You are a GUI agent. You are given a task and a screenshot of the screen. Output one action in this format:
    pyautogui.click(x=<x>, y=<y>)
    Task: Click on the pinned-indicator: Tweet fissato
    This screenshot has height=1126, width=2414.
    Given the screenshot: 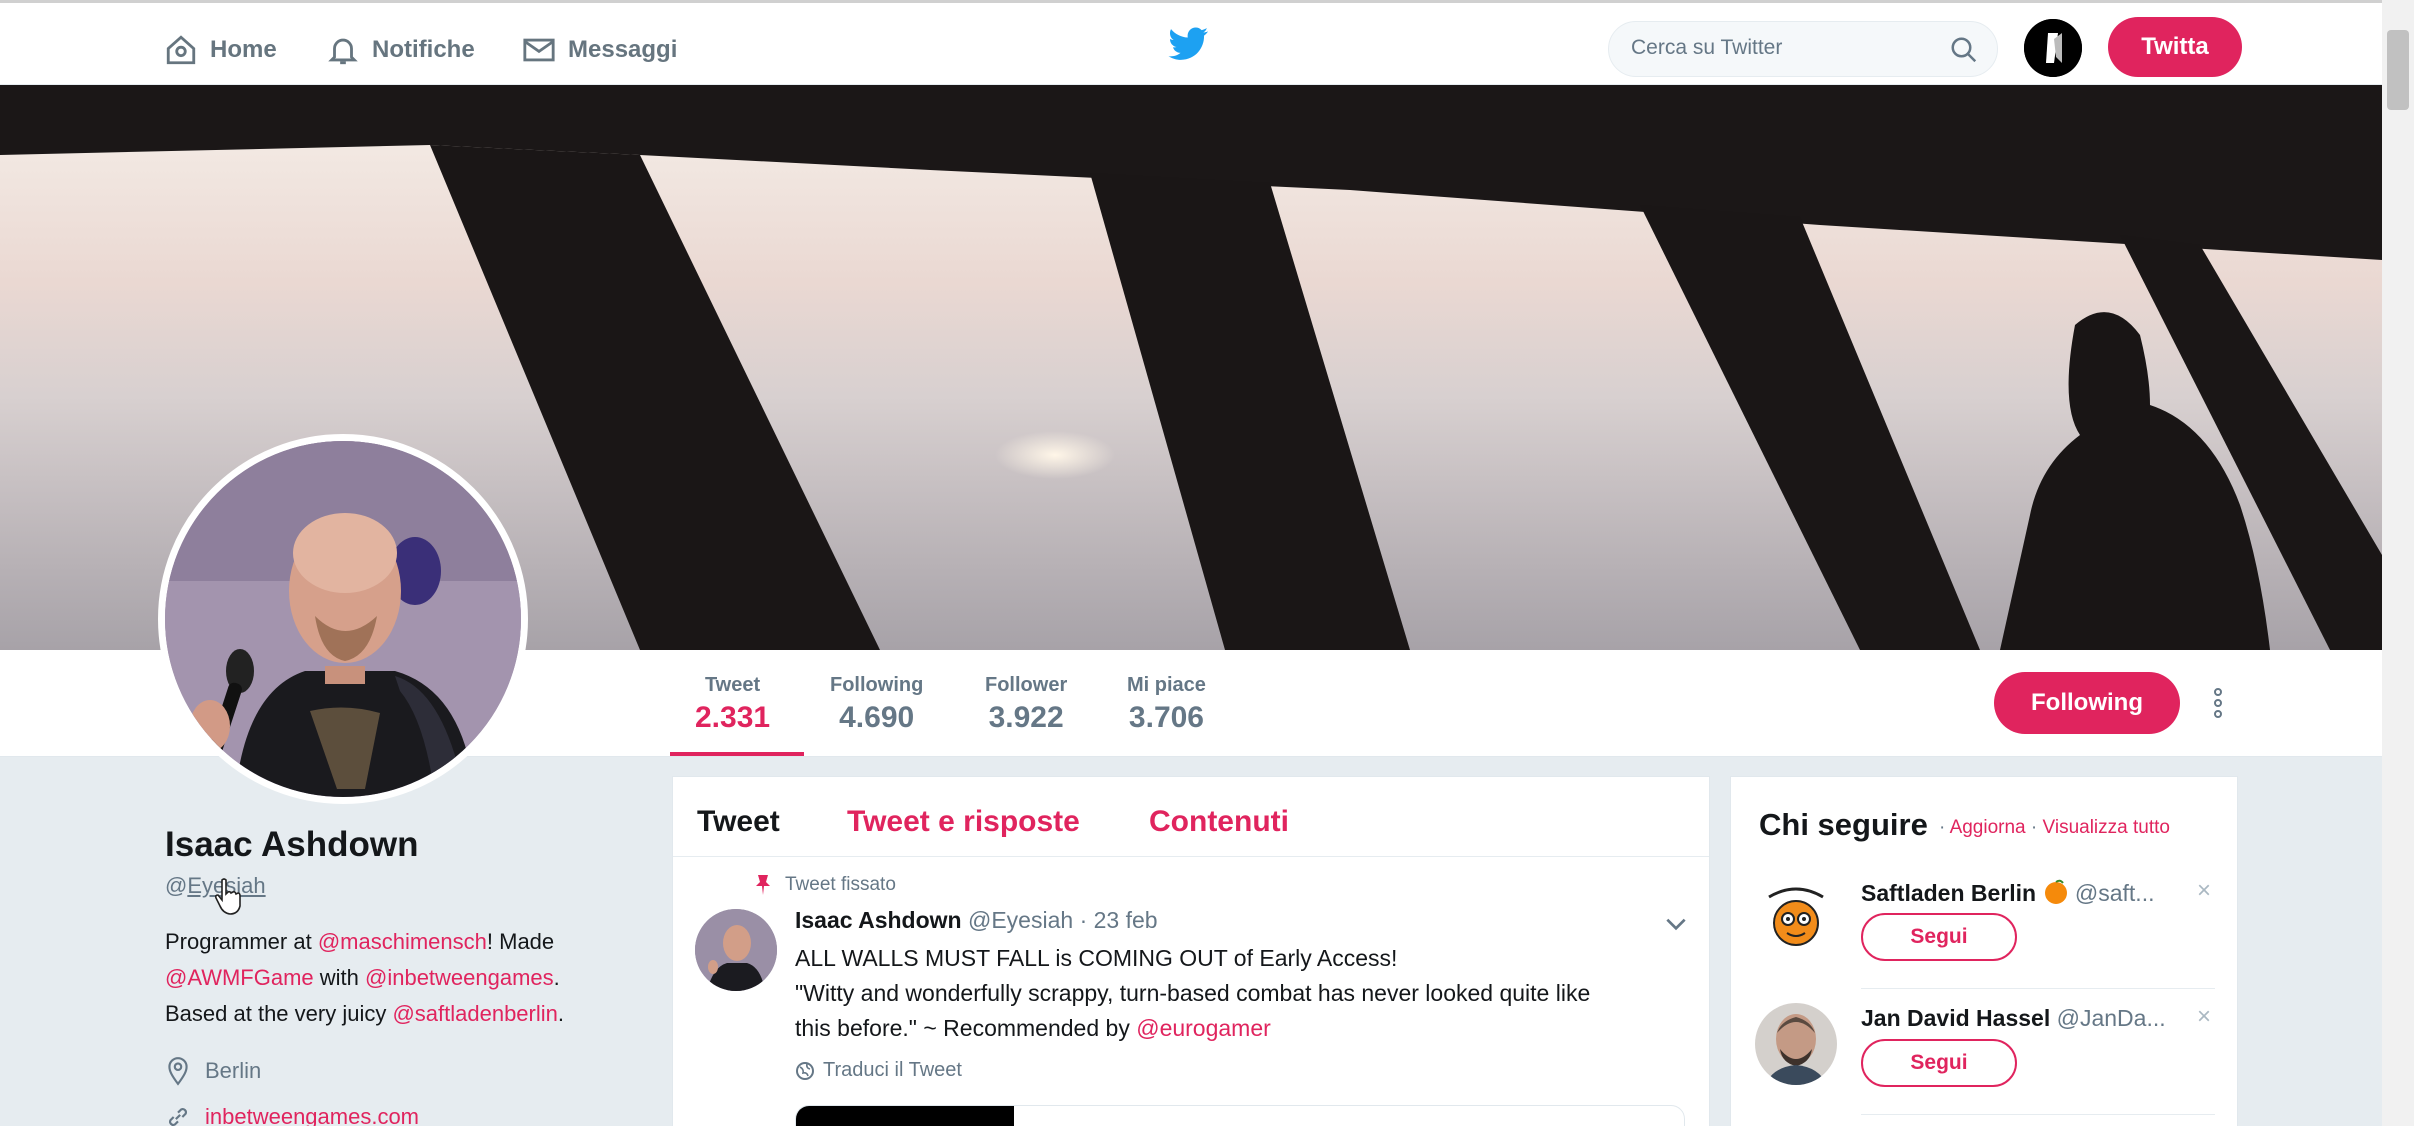 What is the action you would take?
    pyautogui.click(x=824, y=885)
    